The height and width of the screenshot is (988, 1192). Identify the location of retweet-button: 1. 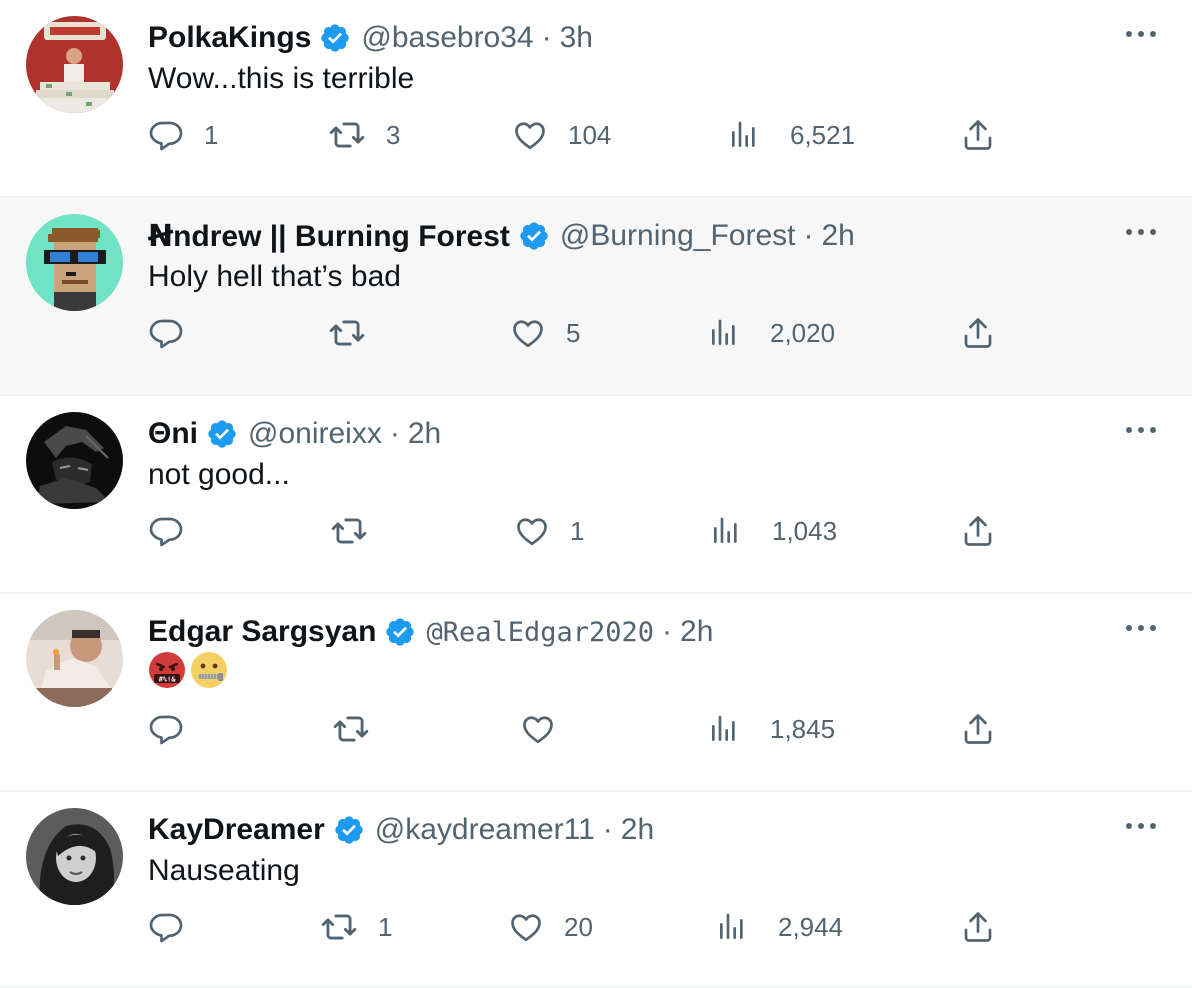
(356, 927).